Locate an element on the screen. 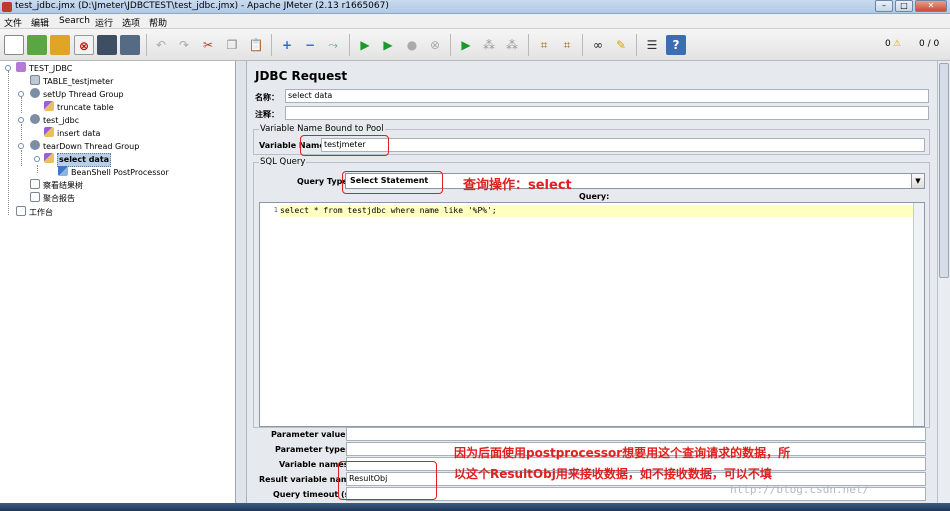 The width and height of the screenshot is (950, 511). menu-file: 文件 is located at coordinates (13, 22).